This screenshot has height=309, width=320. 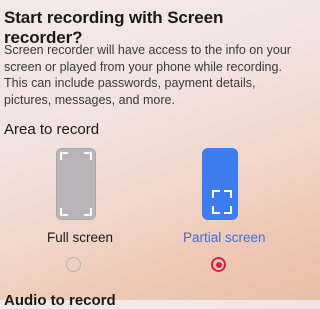 I want to click on partial-screen-radio, so click(x=218, y=264).